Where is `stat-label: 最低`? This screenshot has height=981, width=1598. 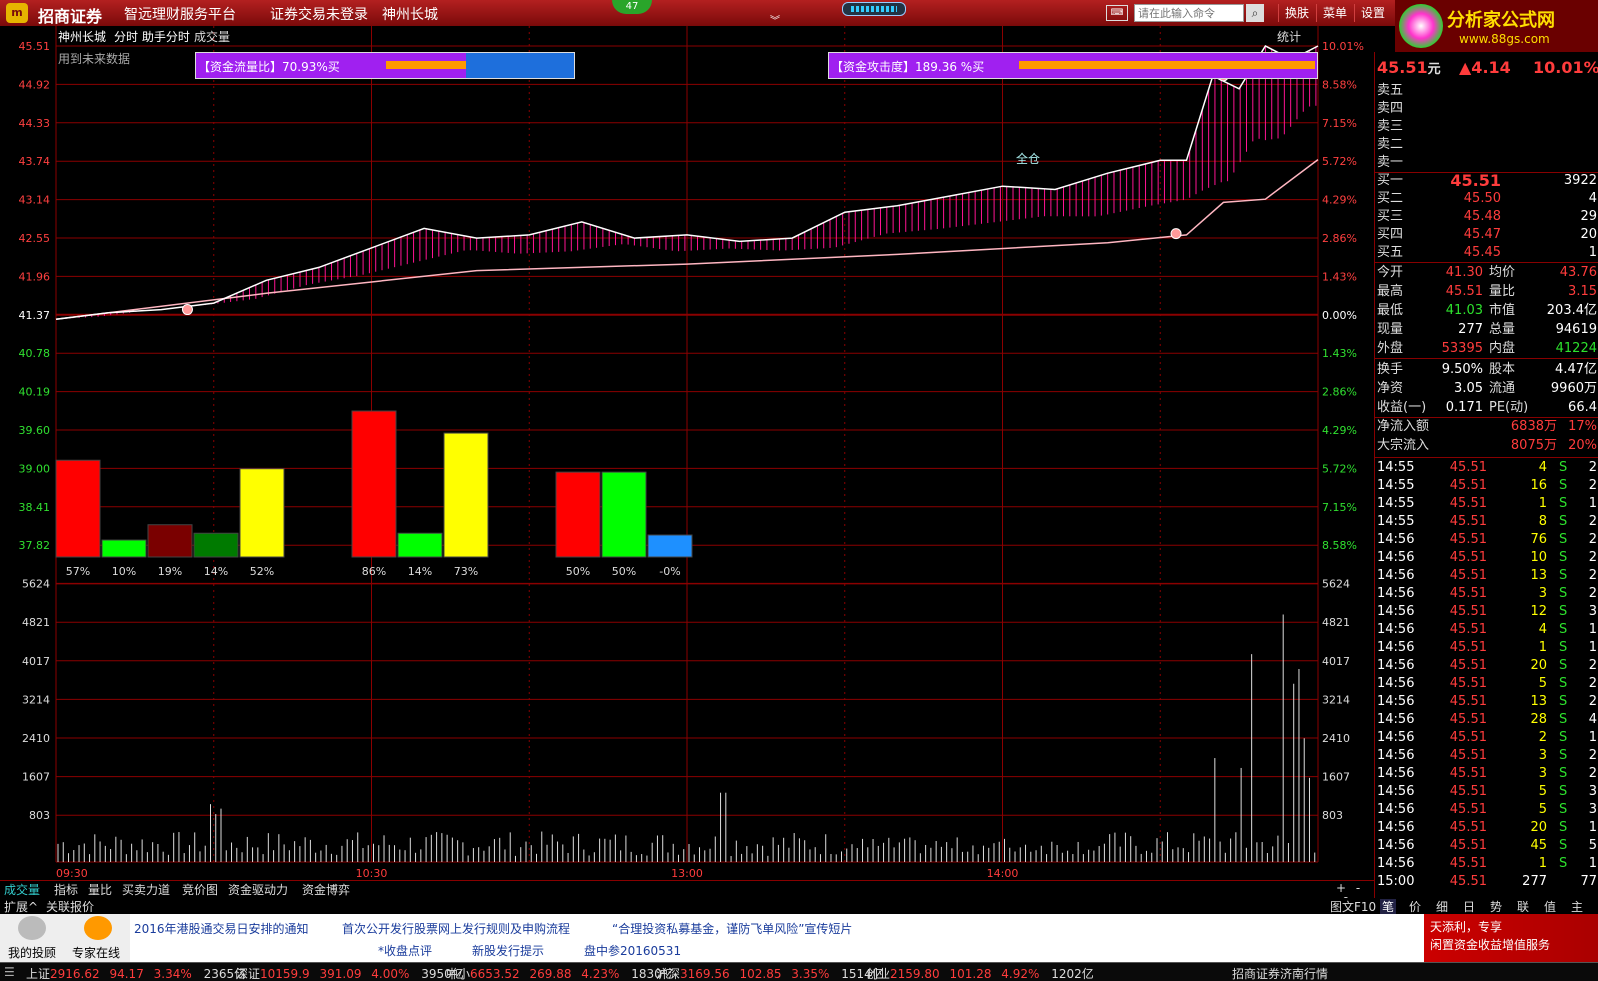 stat-label: 最低 is located at coordinates (1390, 310).